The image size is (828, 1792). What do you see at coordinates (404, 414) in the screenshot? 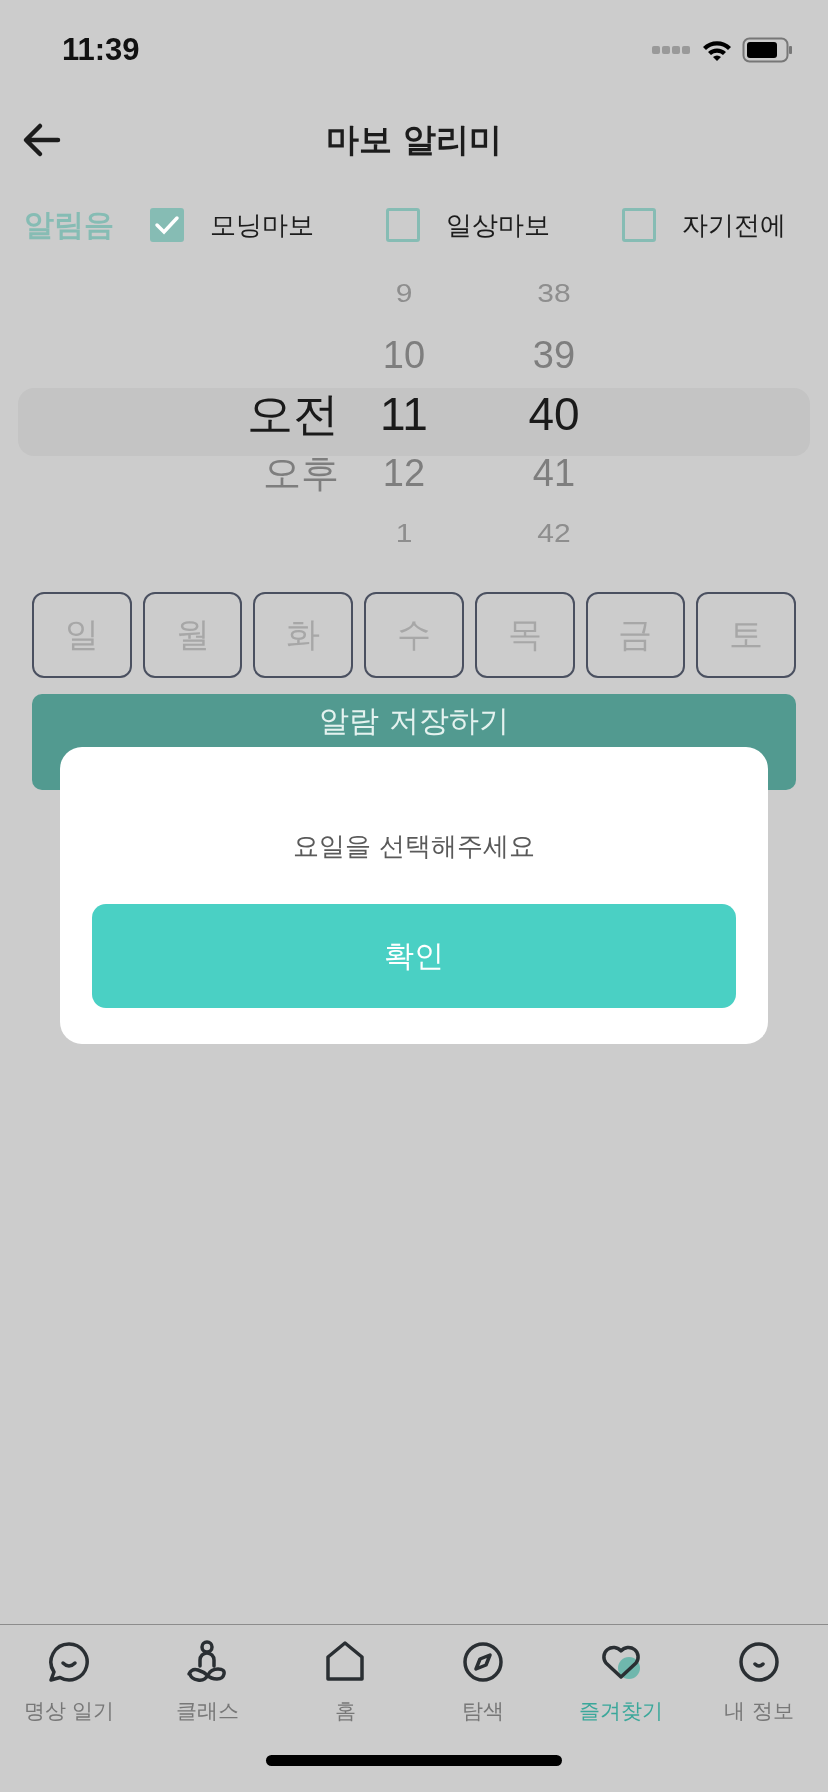
I see `picker-item: 11` at bounding box center [404, 414].